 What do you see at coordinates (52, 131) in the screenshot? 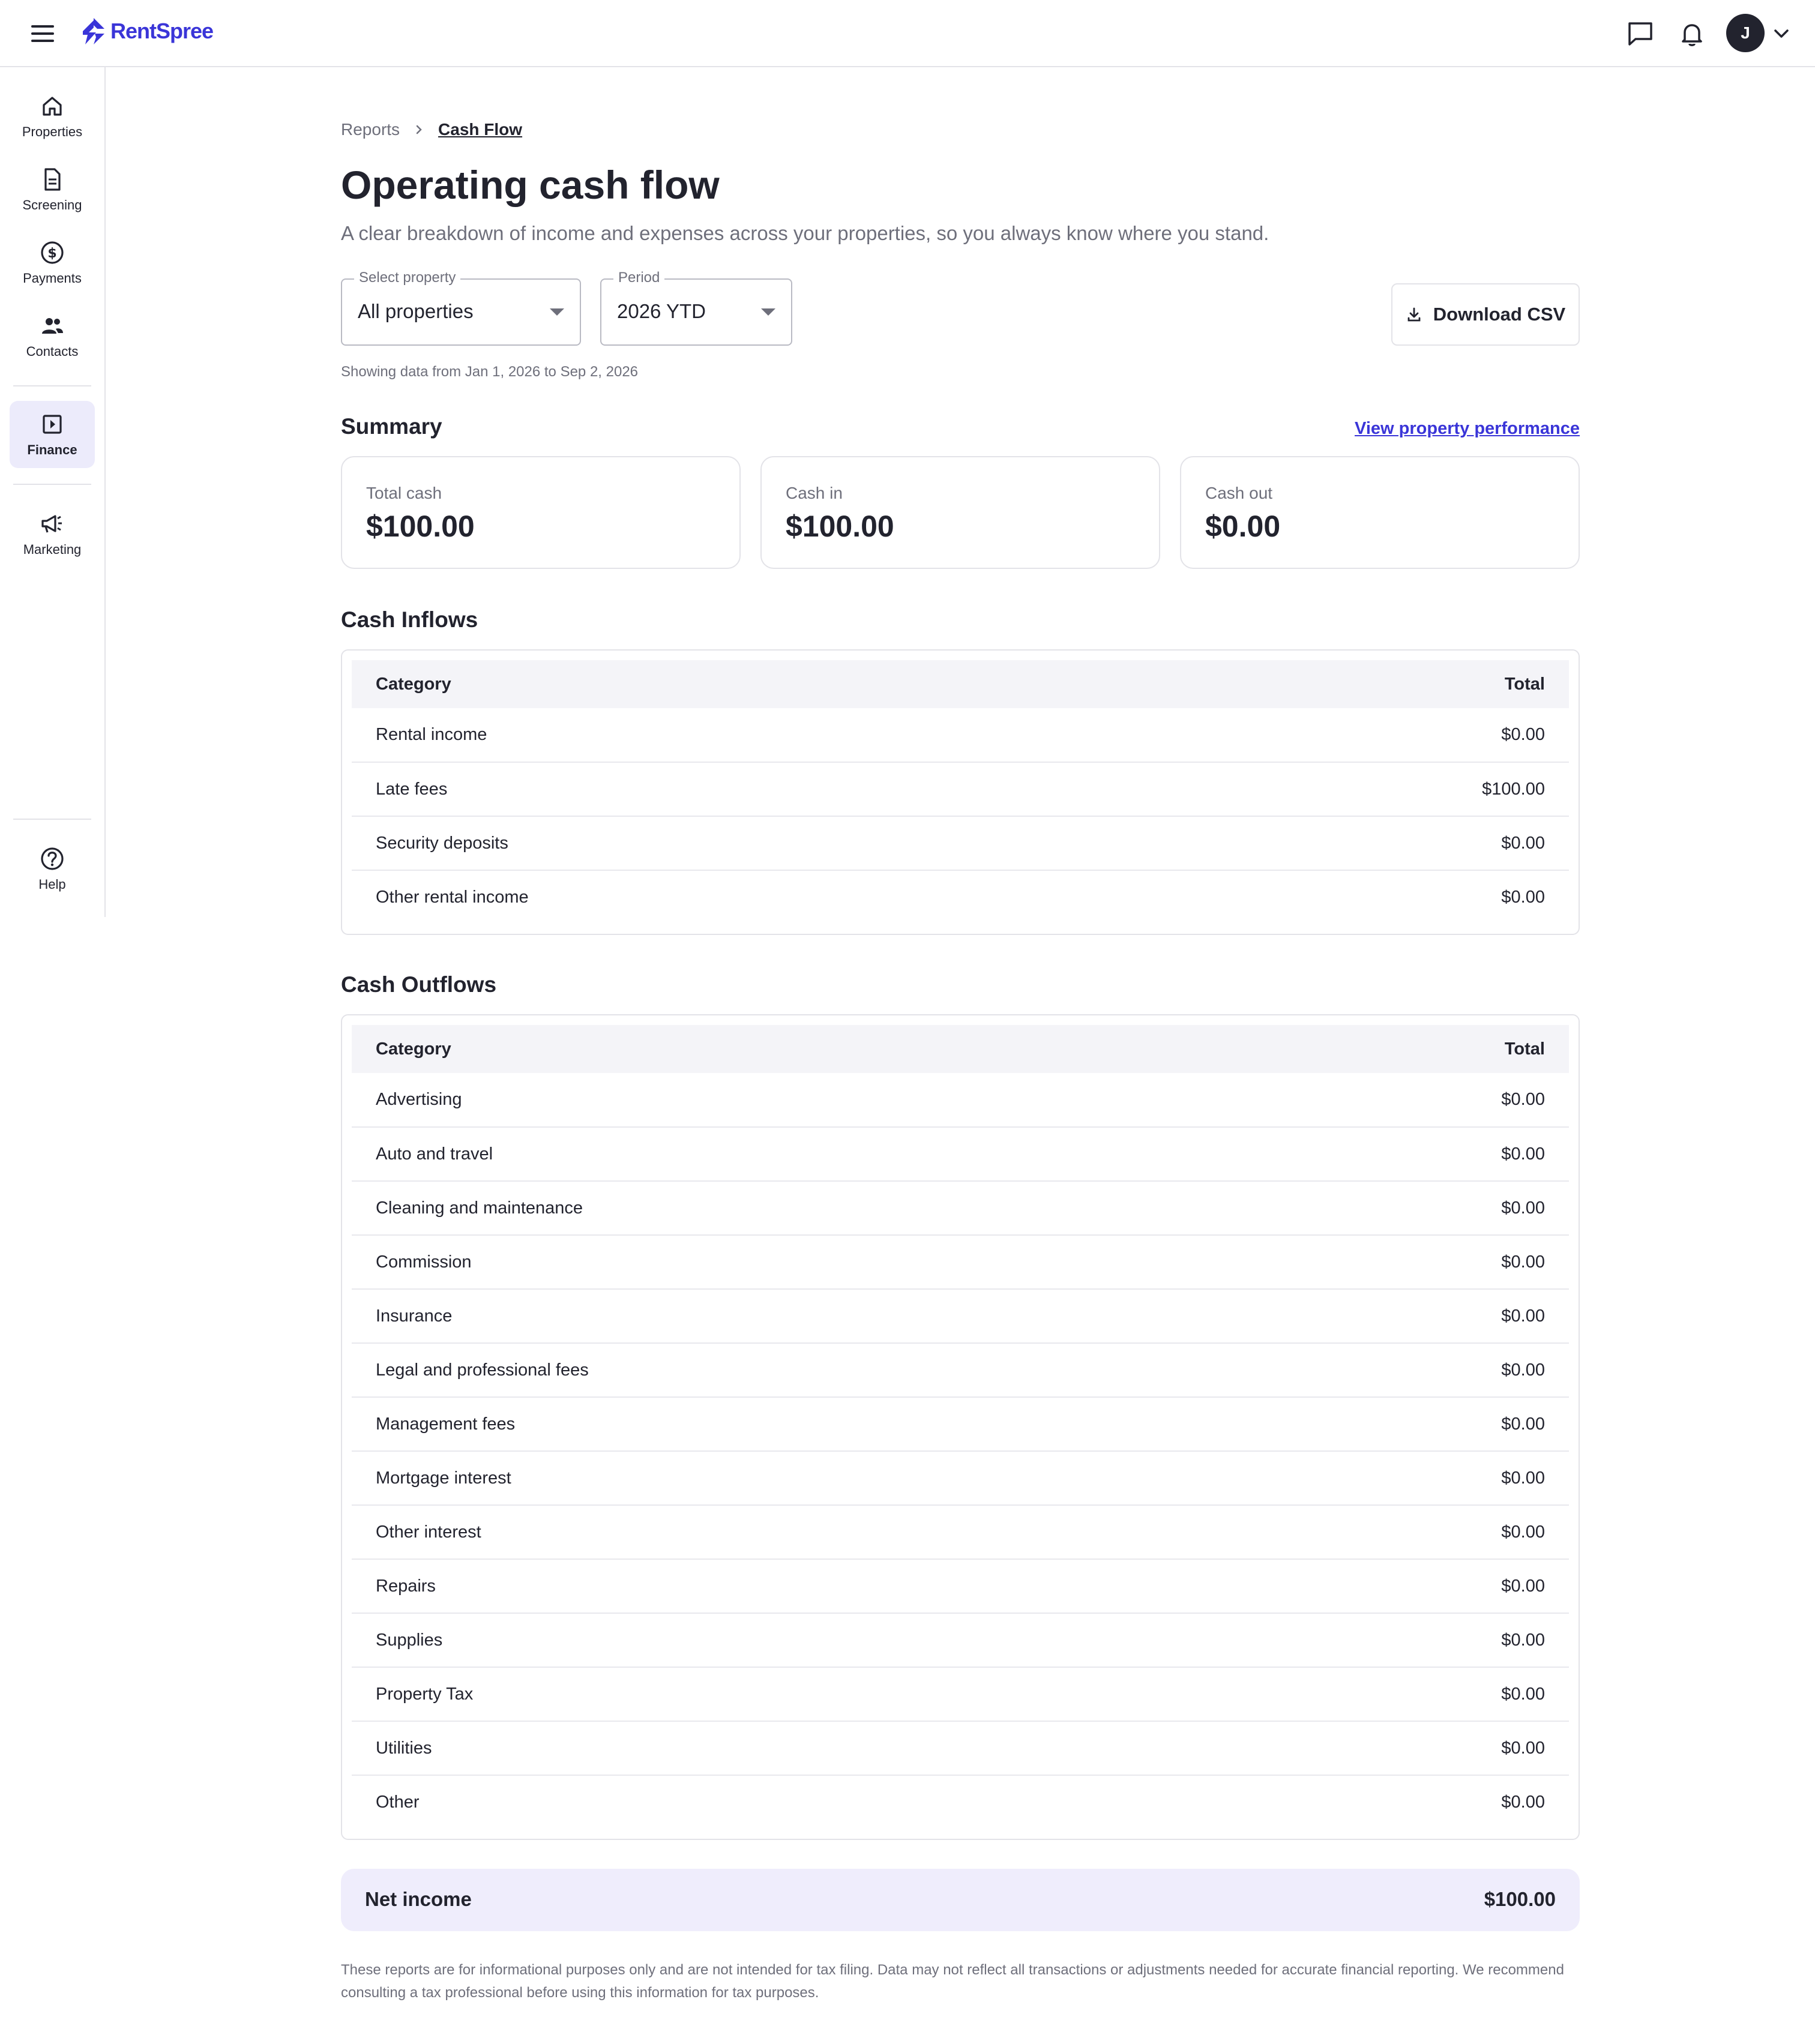
I see `sidebar-item-label: Properties` at bounding box center [52, 131].